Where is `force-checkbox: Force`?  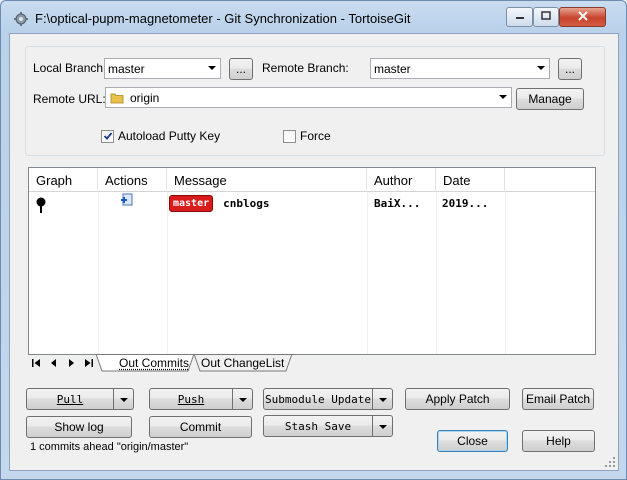
force-checkbox: Force is located at coordinates (307, 136).